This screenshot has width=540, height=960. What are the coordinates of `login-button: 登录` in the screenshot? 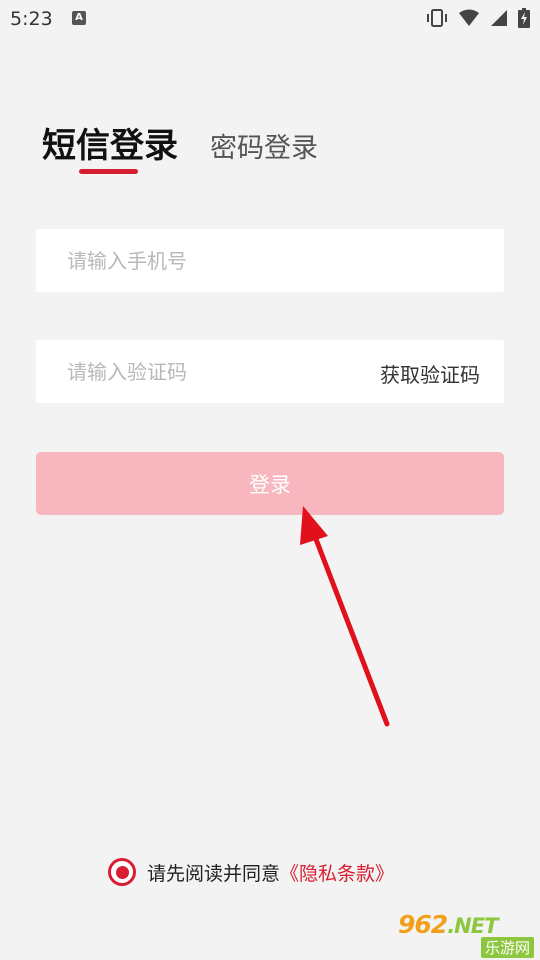 It's located at (270, 483).